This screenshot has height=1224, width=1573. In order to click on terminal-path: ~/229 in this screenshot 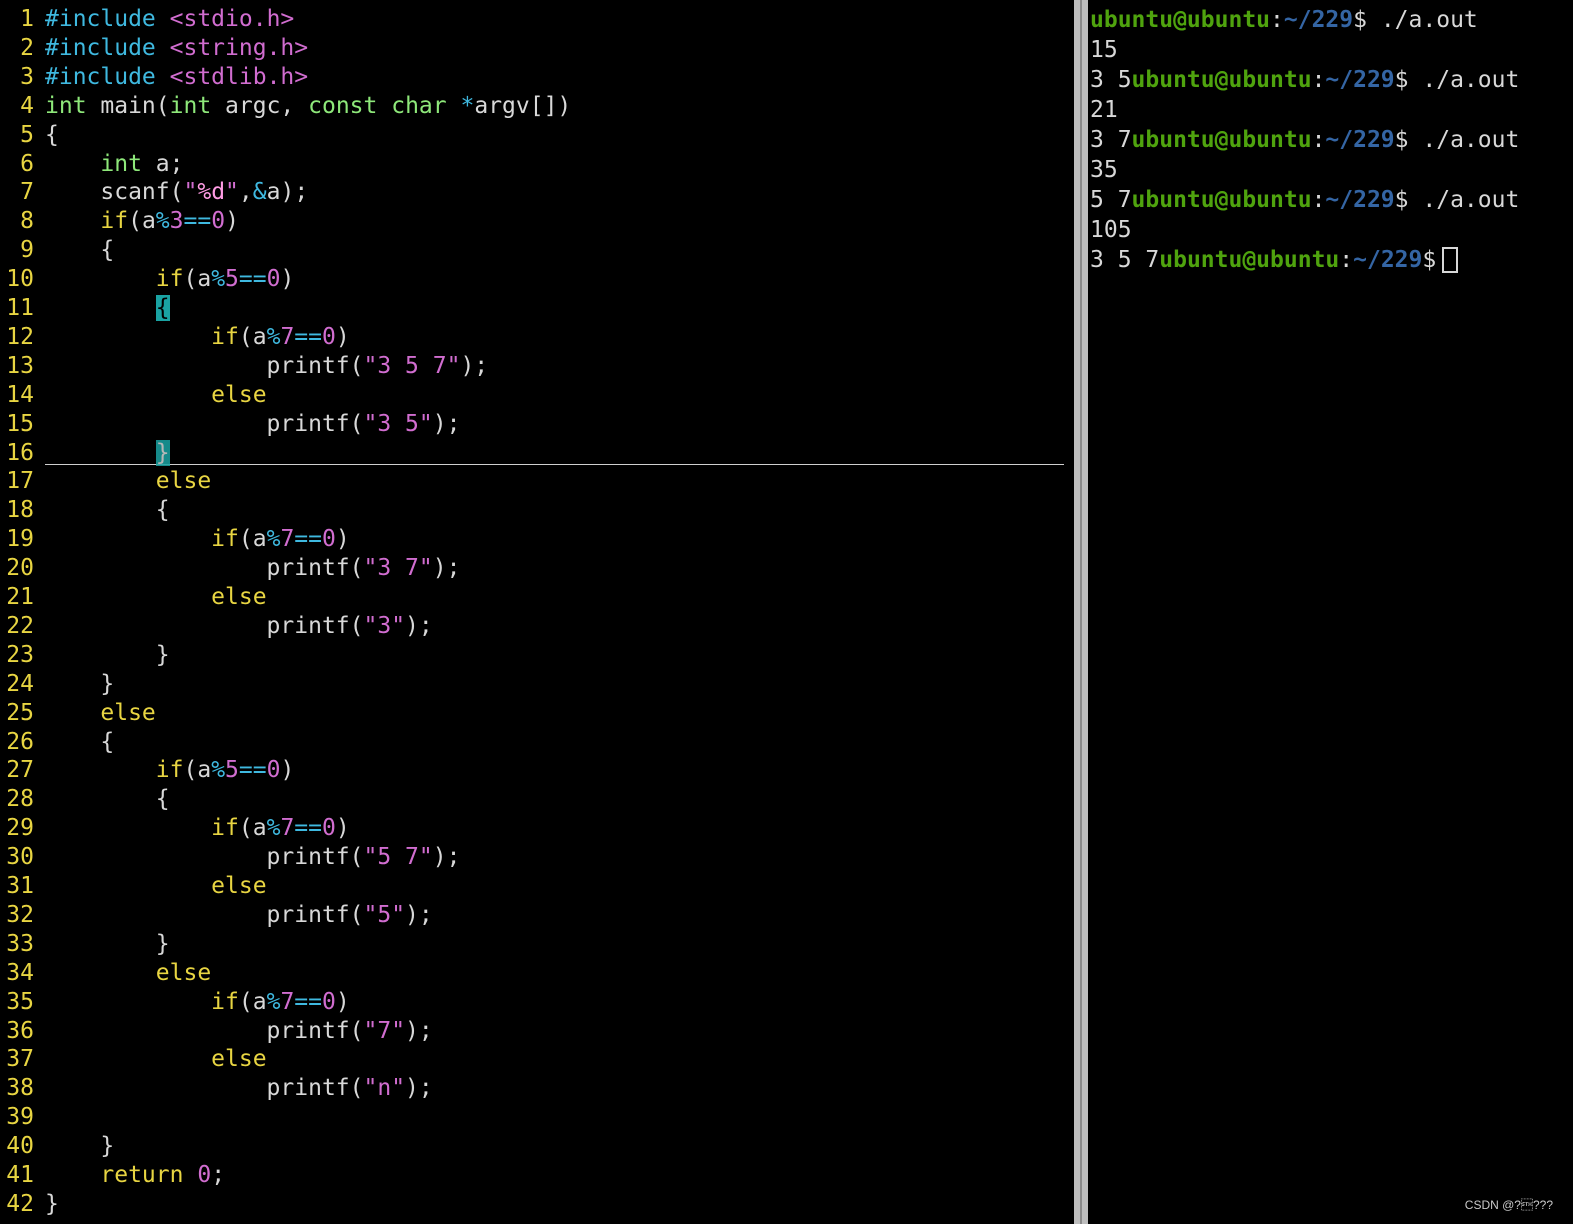, I will do `click(1360, 140)`.